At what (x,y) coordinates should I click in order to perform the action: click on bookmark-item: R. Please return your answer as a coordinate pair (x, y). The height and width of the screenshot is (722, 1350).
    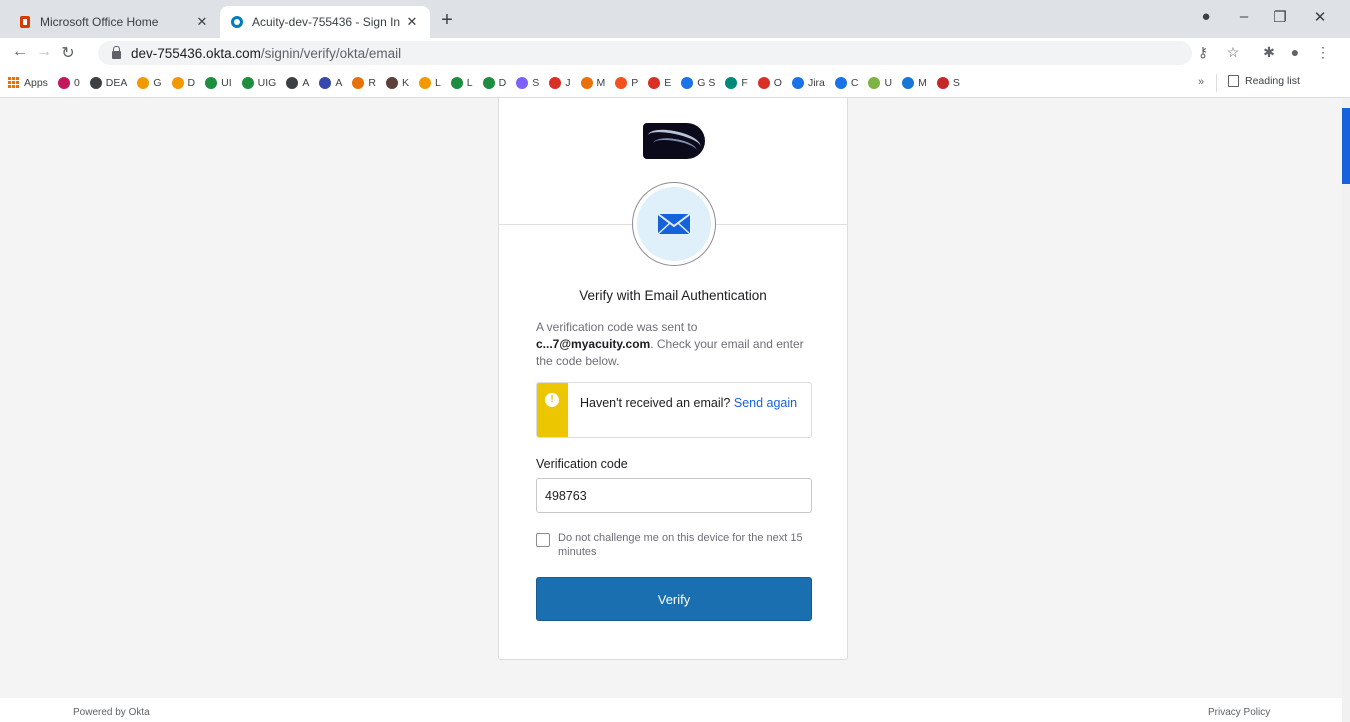
    Looking at the image, I should click on (364, 82).